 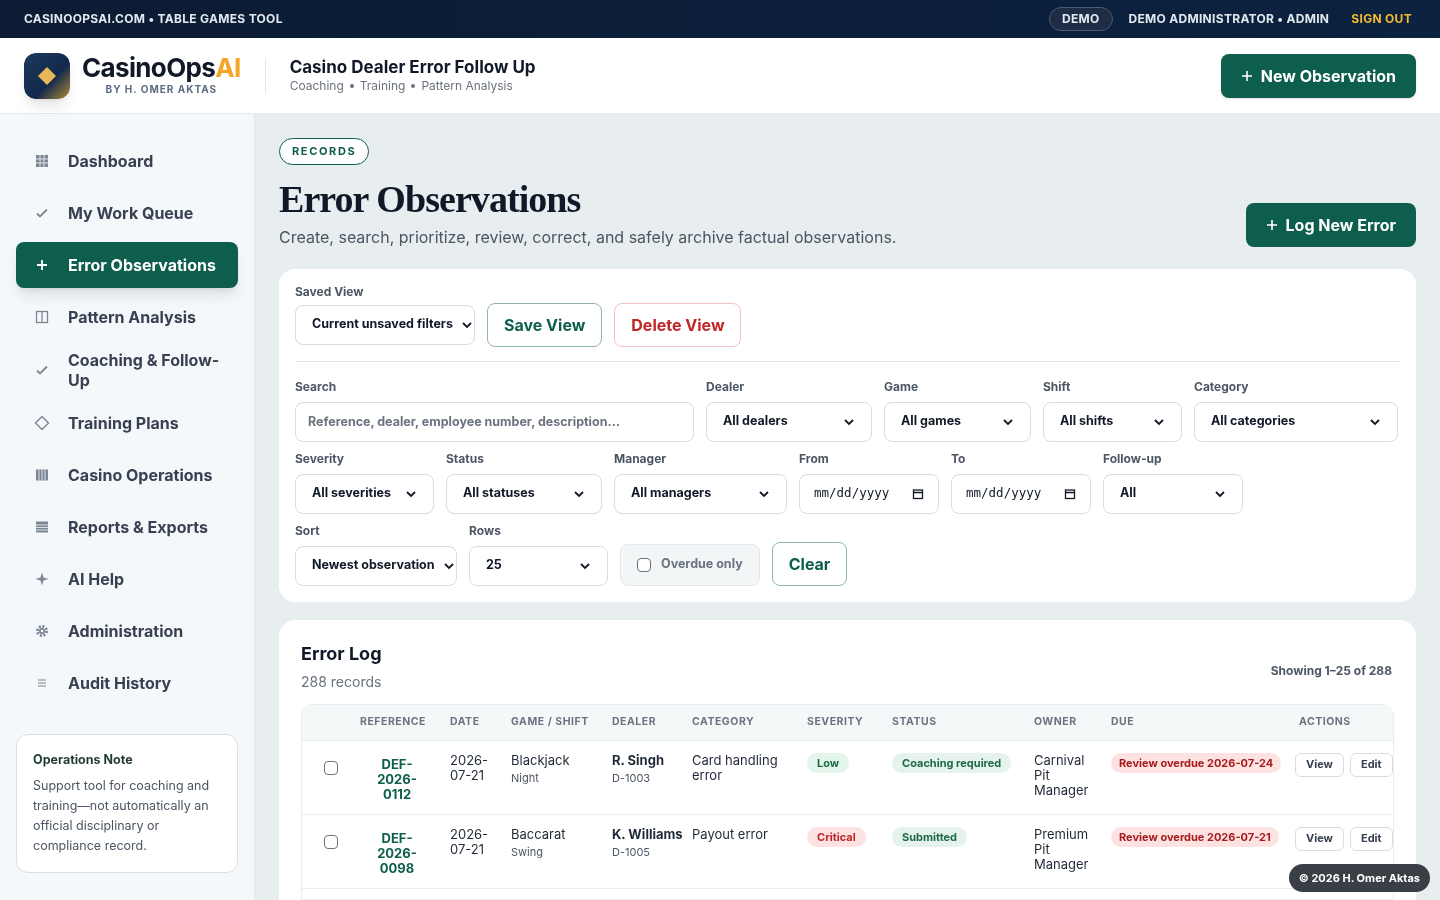 I want to click on filter-select: All severities, so click(x=364, y=493).